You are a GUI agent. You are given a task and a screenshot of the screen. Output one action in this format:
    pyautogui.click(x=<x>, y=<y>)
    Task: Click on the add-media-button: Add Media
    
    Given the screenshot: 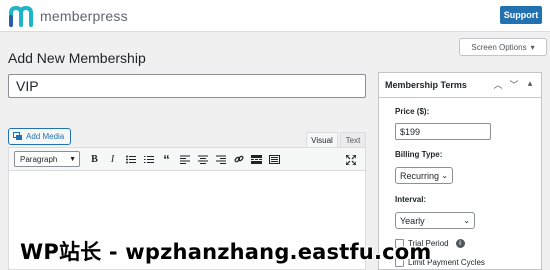 What is the action you would take?
    pyautogui.click(x=39, y=136)
    